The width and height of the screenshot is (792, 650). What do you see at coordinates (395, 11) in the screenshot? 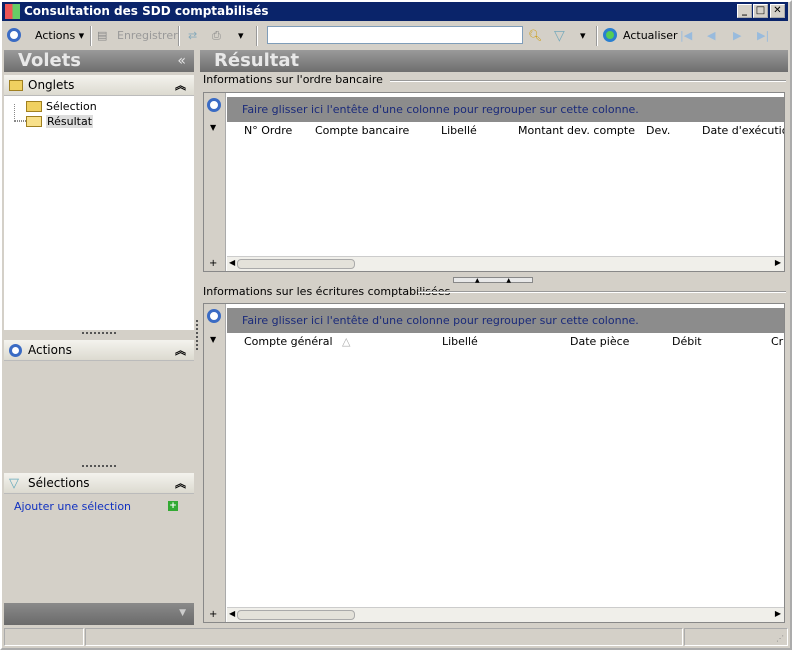
I see `title-bar: Consultation des SDD comptabilisés` at bounding box center [395, 11].